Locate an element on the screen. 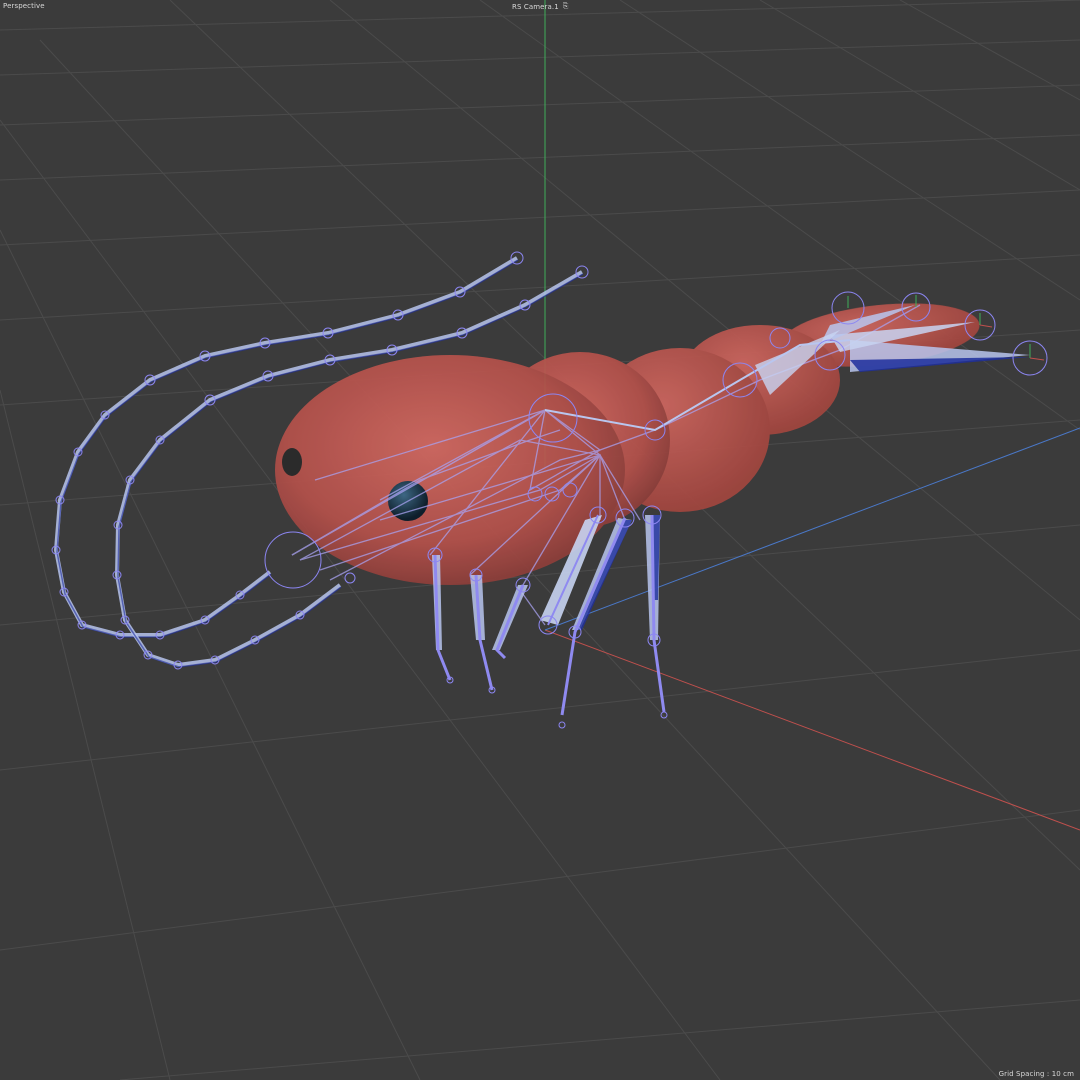 The width and height of the screenshot is (1080, 1080). eye-stalk-highlight is located at coordinates (292, 462).